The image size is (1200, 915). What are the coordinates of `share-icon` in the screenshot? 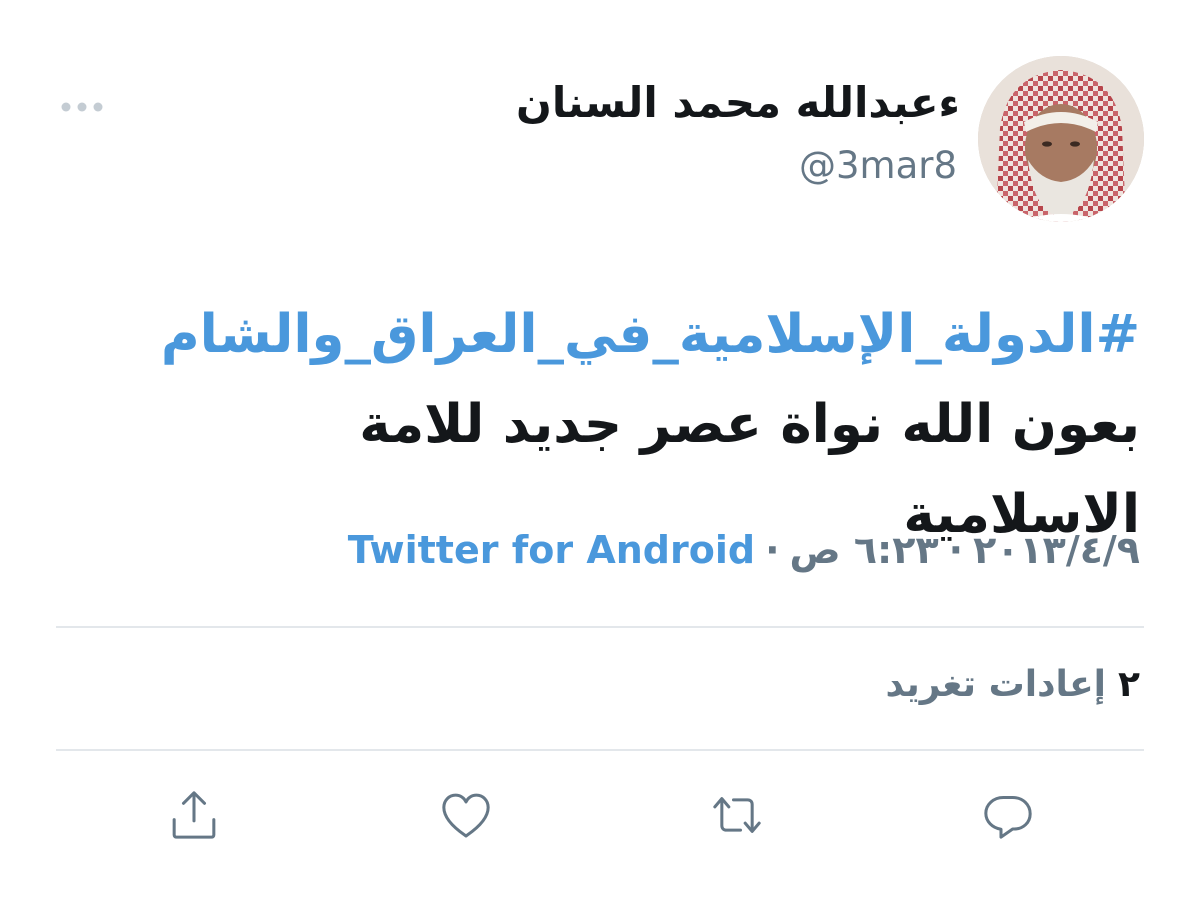 It's located at (194, 815).